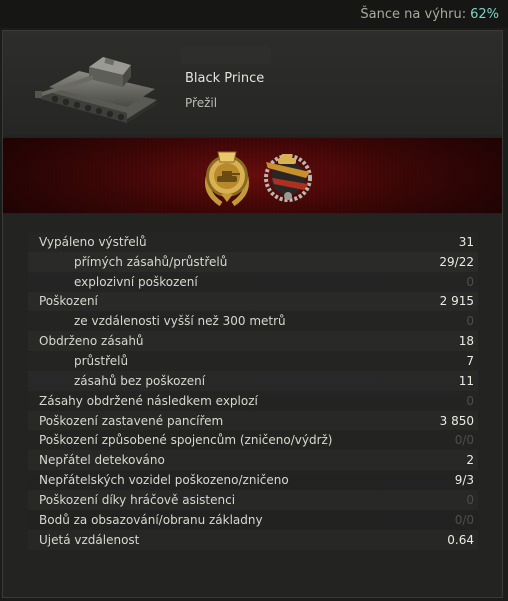 This screenshot has height=601, width=508. What do you see at coordinates (253, 361) in the screenshot?
I see `stat-row: průstřelů 7` at bounding box center [253, 361].